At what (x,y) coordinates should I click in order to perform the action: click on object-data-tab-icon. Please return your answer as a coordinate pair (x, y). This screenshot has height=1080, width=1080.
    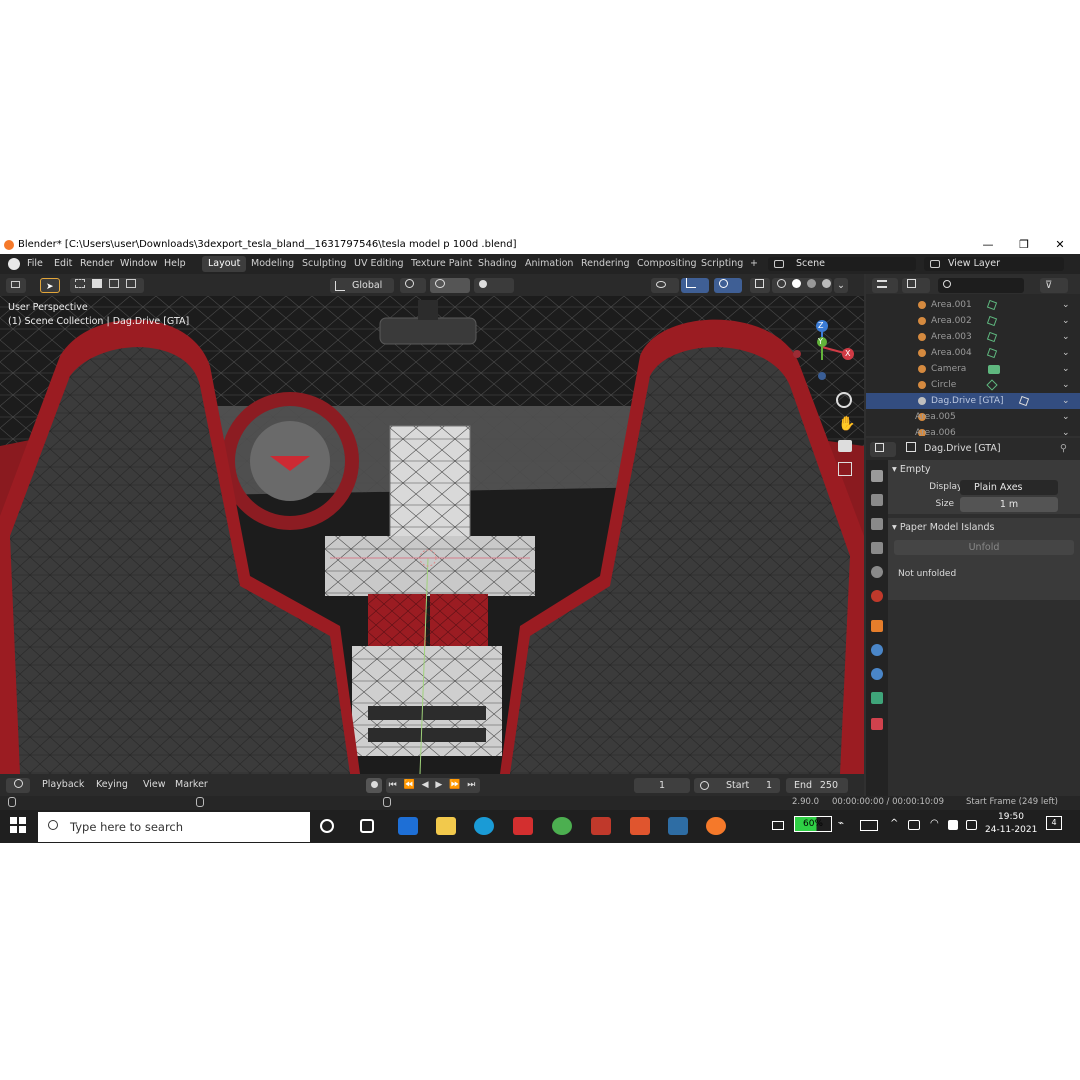
    Looking at the image, I should click on (877, 698).